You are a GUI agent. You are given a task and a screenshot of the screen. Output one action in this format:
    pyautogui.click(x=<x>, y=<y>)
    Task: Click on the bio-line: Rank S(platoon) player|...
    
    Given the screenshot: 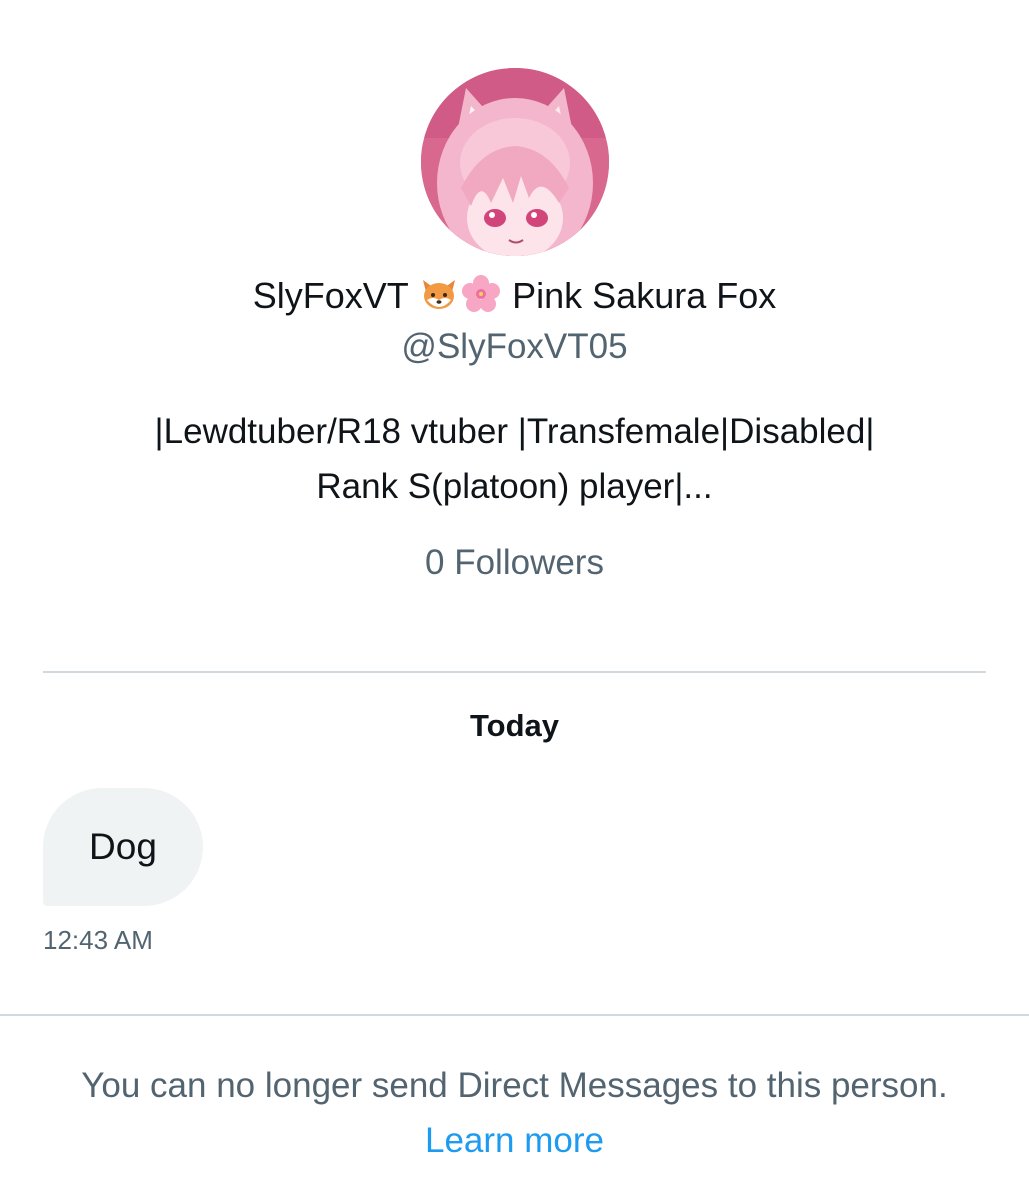 What is the action you would take?
    pyautogui.click(x=514, y=486)
    